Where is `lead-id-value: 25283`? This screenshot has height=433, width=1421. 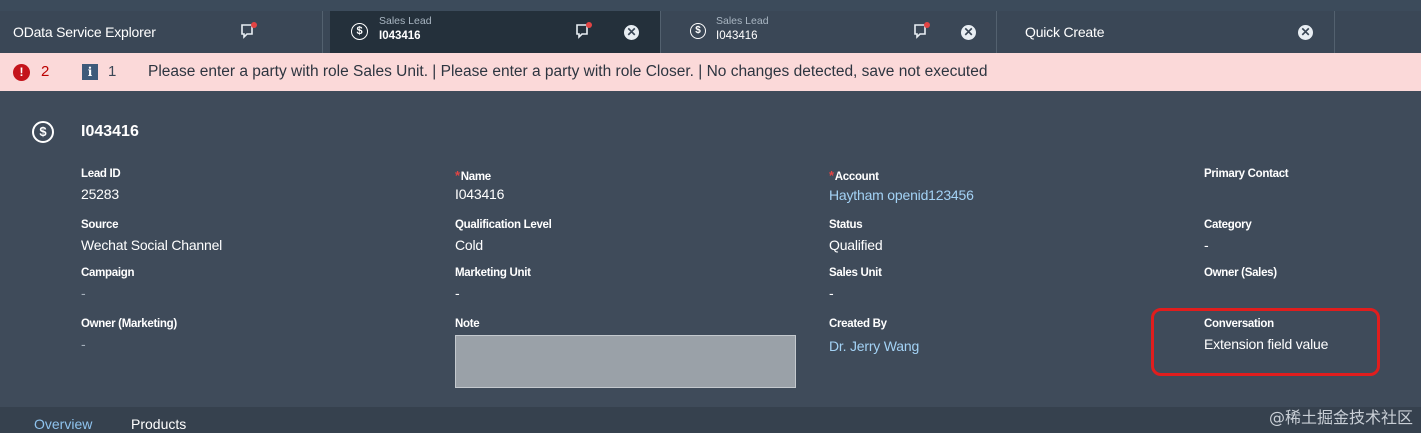 lead-id-value: 25283 is located at coordinates (100, 194).